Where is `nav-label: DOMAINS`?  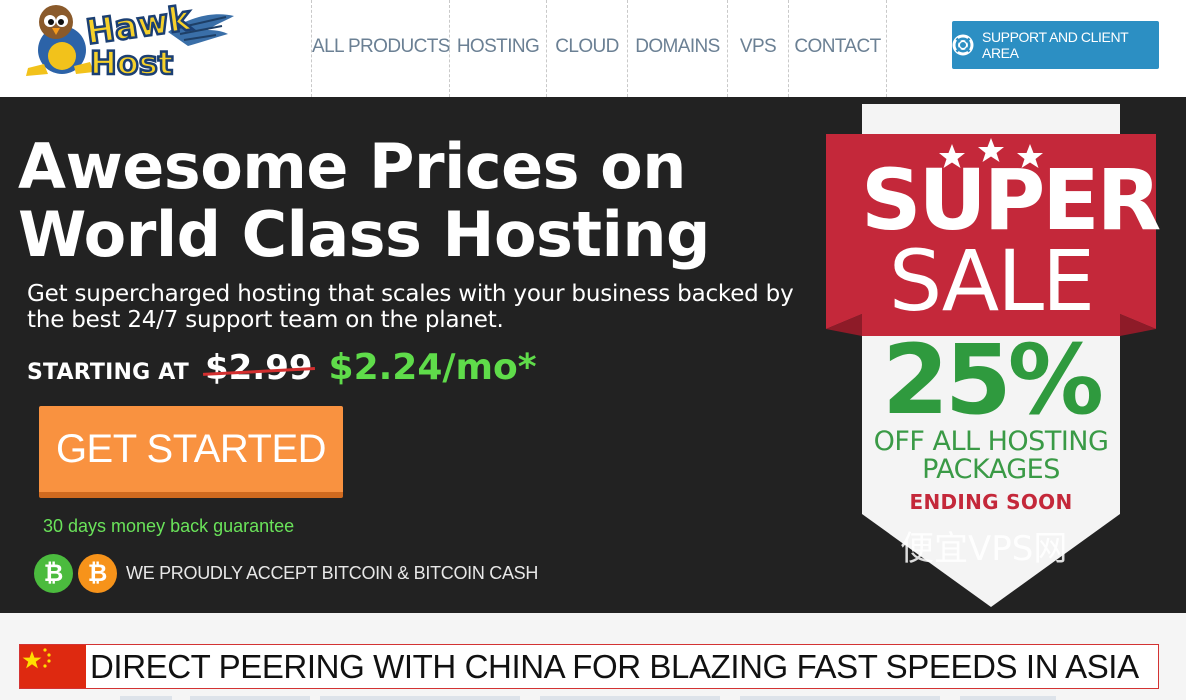
nav-label: DOMAINS is located at coordinates (677, 47).